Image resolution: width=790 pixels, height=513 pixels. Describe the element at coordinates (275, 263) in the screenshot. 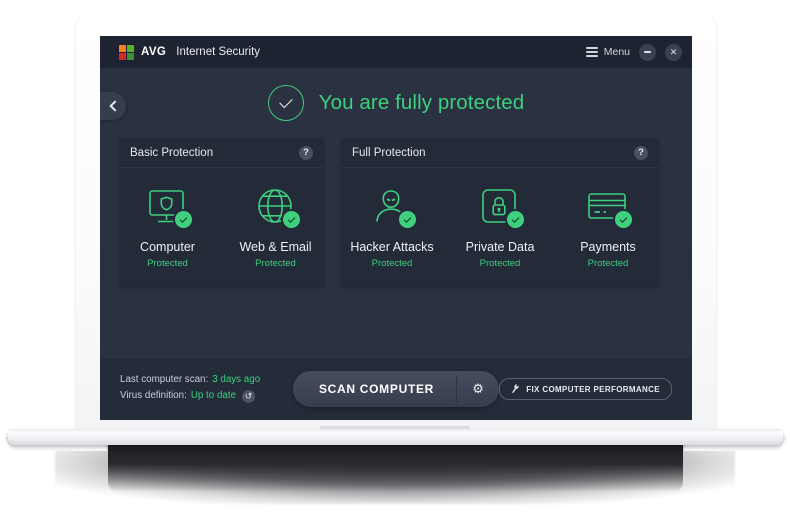

I see `tile-state-web-email: Protected` at that location.